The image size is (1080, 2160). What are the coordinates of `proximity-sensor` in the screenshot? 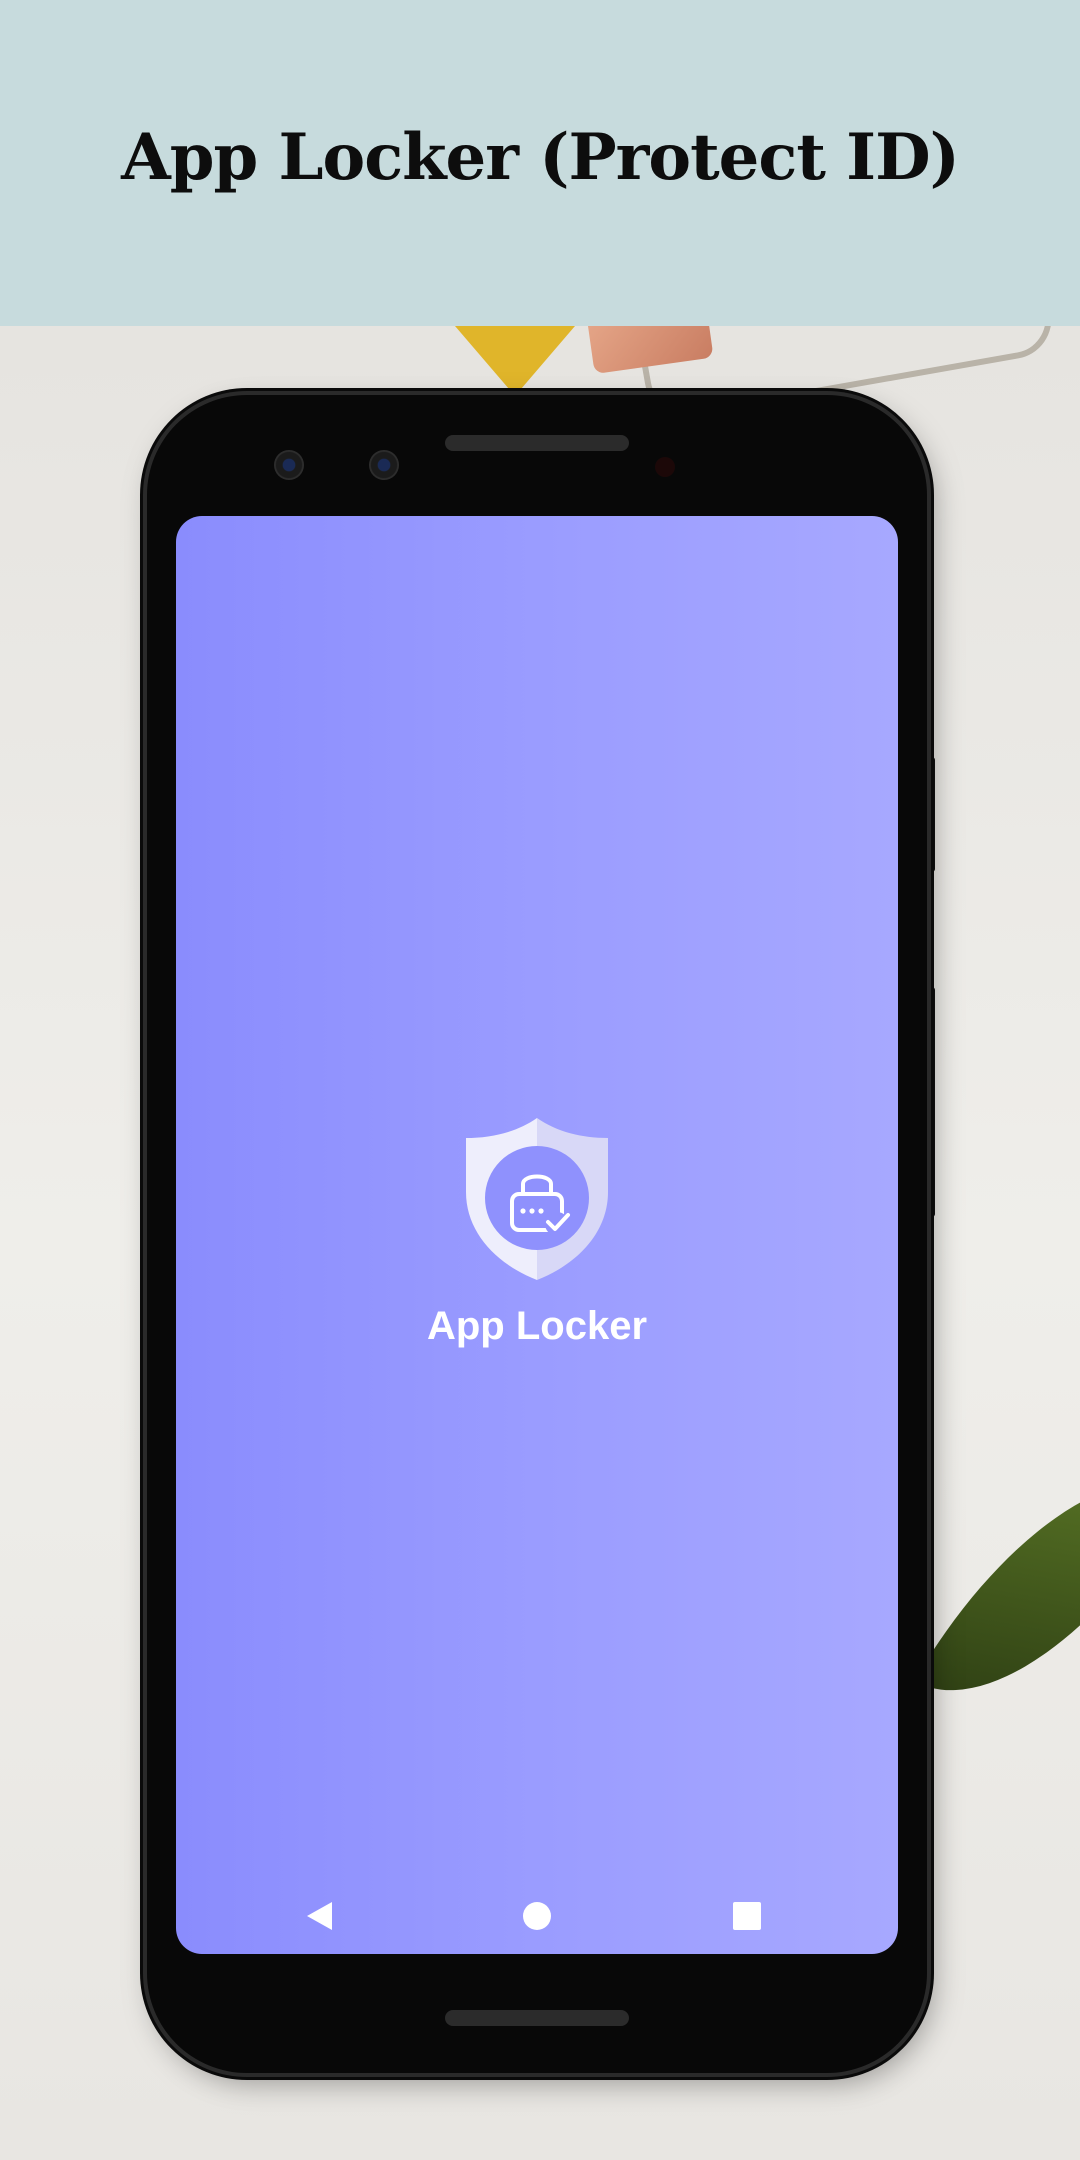 It's located at (665, 467).